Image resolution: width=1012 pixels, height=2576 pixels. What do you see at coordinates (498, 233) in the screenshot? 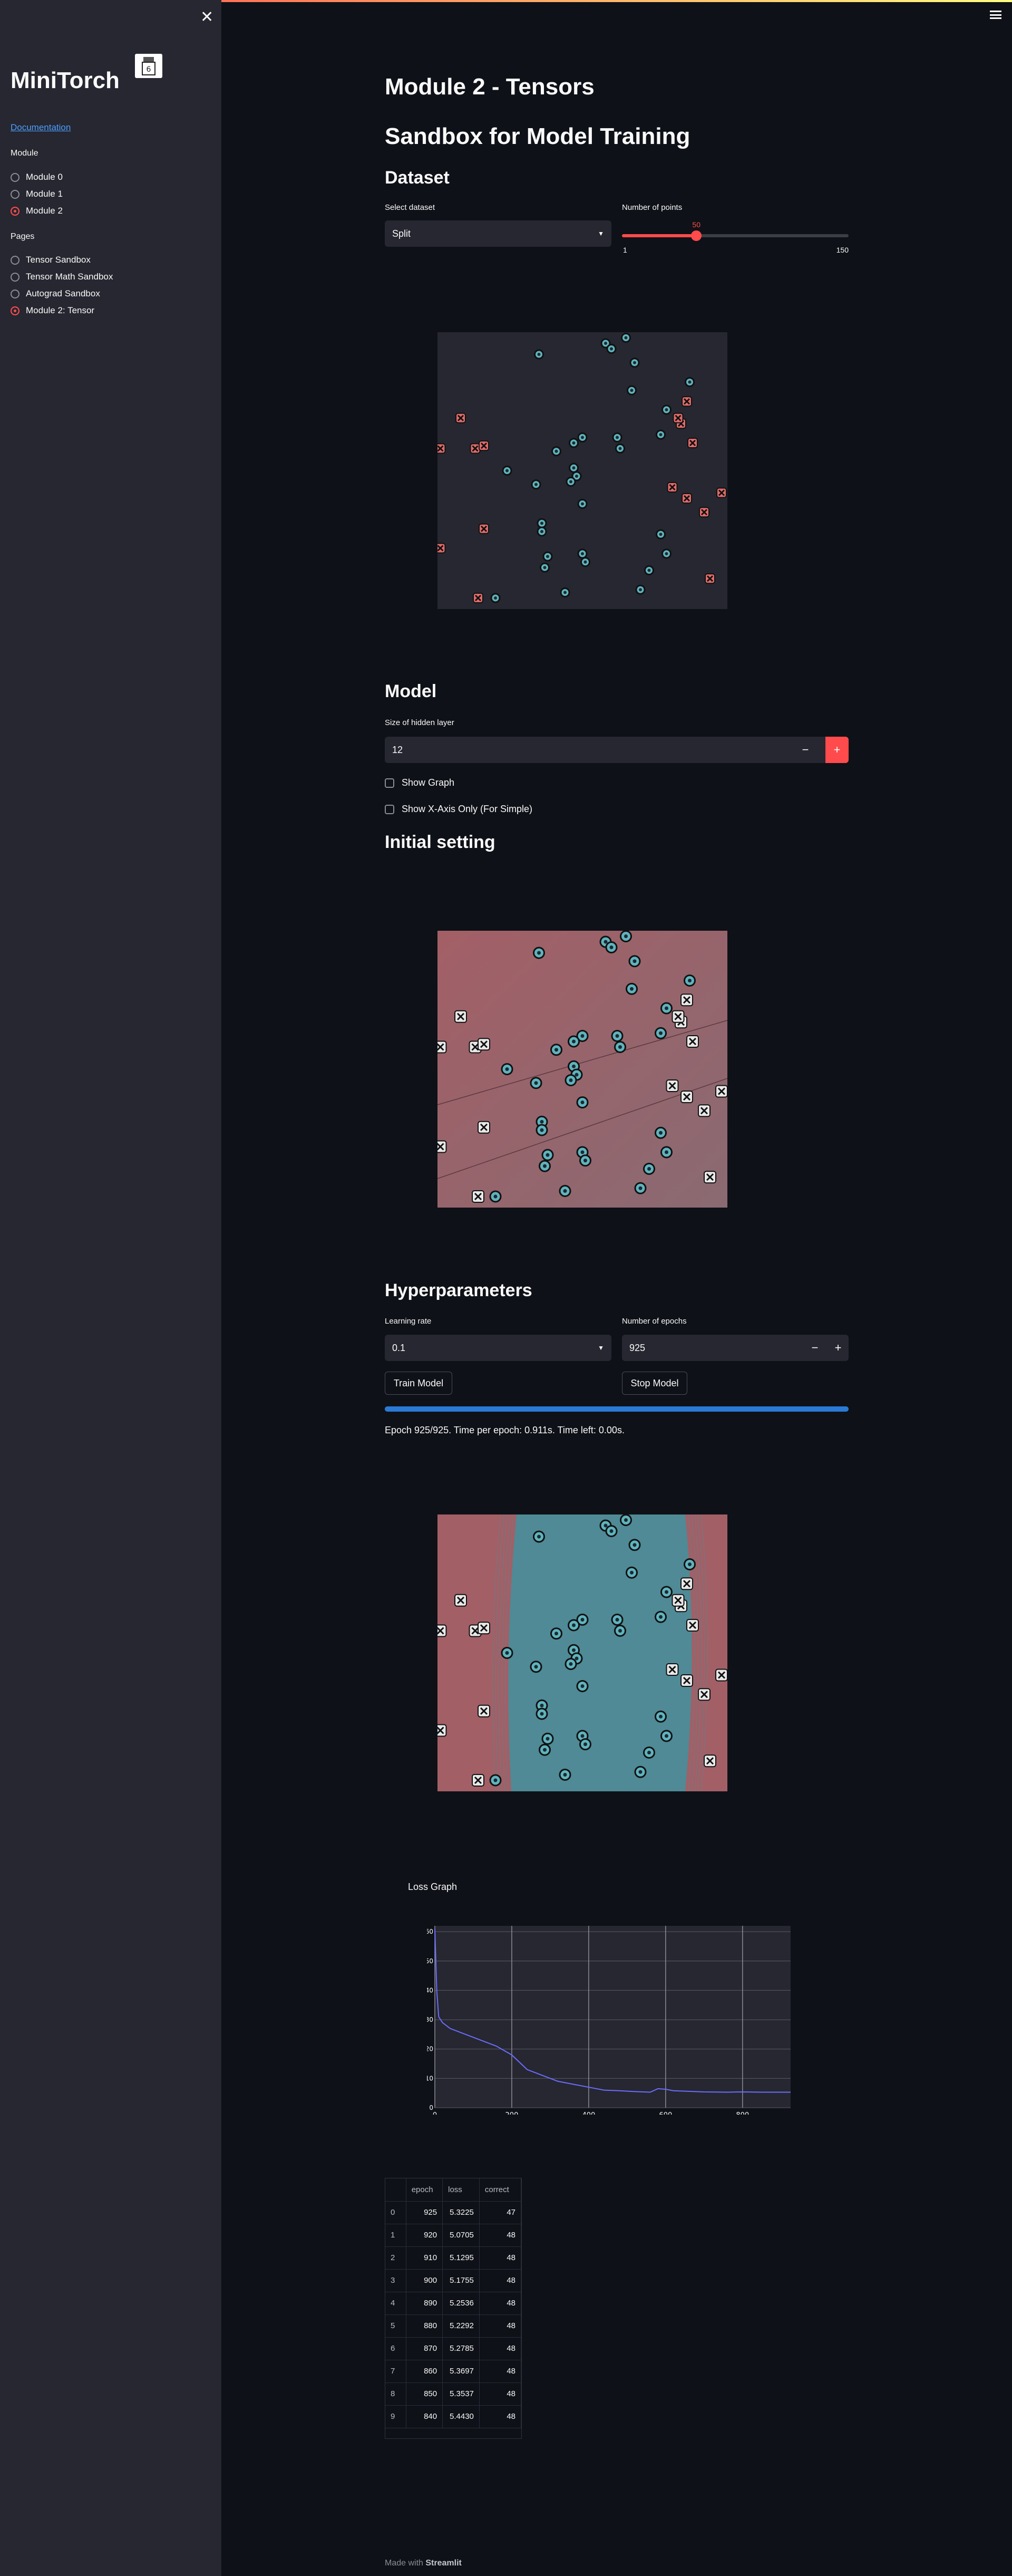
I see `dataset-select: Split ▼` at bounding box center [498, 233].